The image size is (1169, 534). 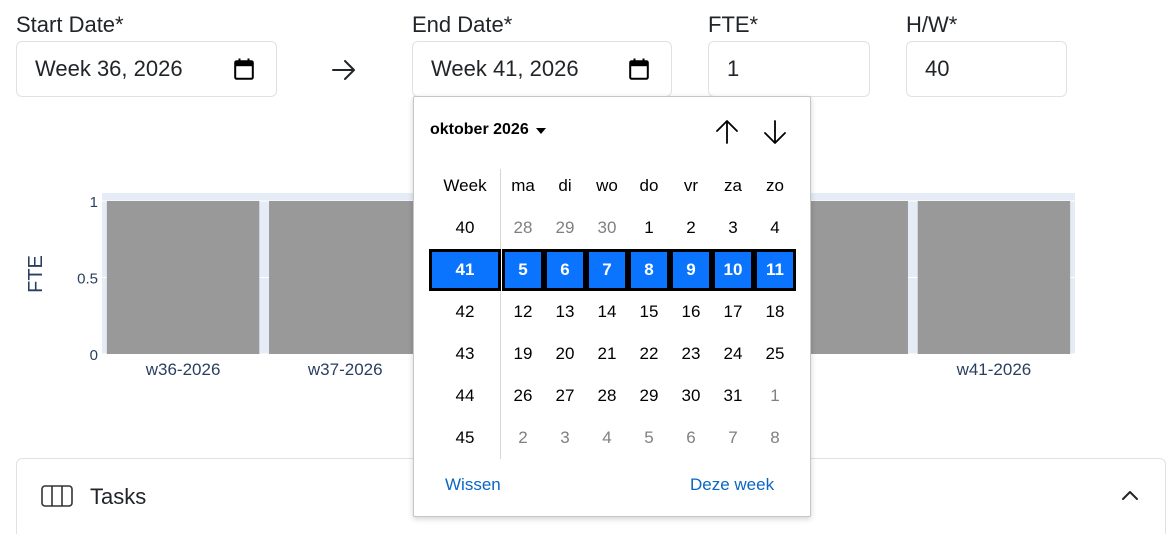 What do you see at coordinates (523, 354) in the screenshot?
I see `day-cell: 19` at bounding box center [523, 354].